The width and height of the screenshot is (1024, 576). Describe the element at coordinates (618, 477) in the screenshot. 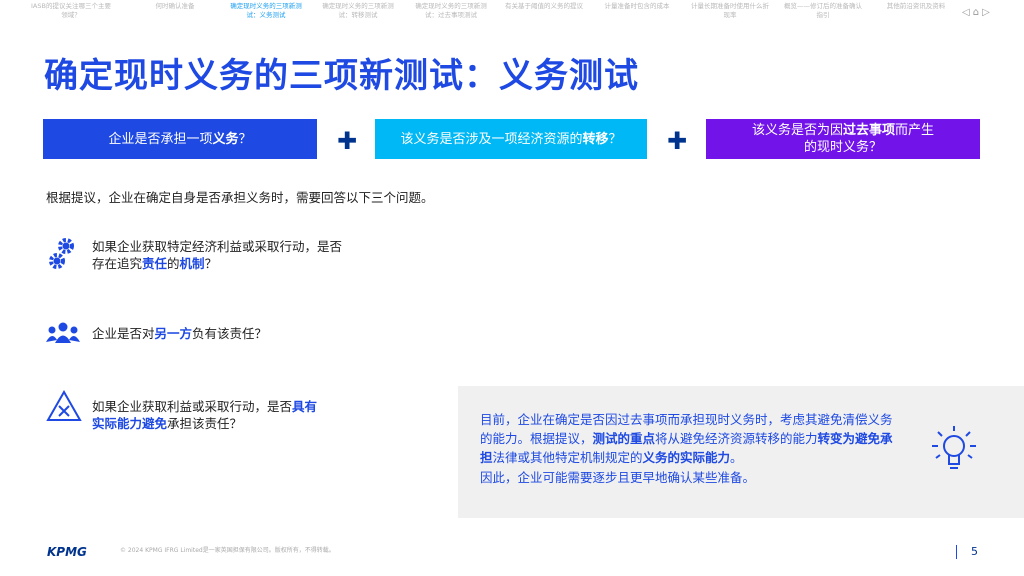

I see `panel-conclusion: 因此，企业可能需要逐步且更早地确认某些准备。` at that location.